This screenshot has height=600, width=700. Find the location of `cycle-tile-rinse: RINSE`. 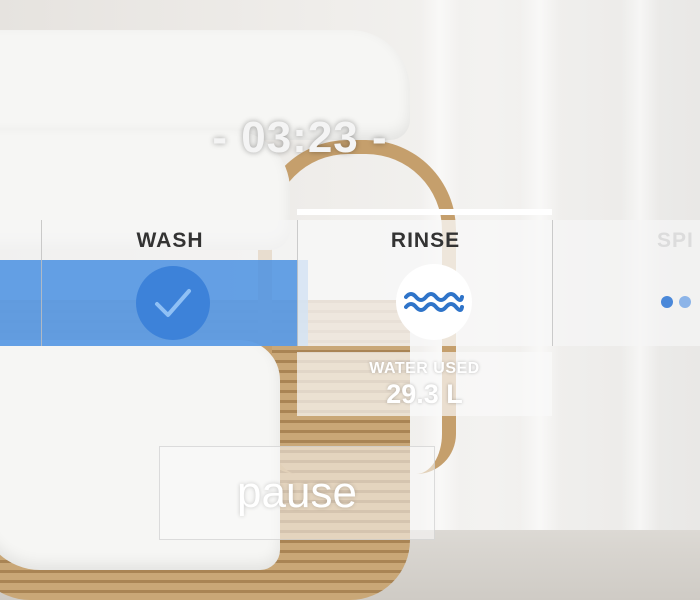

cycle-tile-rinse: RINSE is located at coordinates (425, 283).